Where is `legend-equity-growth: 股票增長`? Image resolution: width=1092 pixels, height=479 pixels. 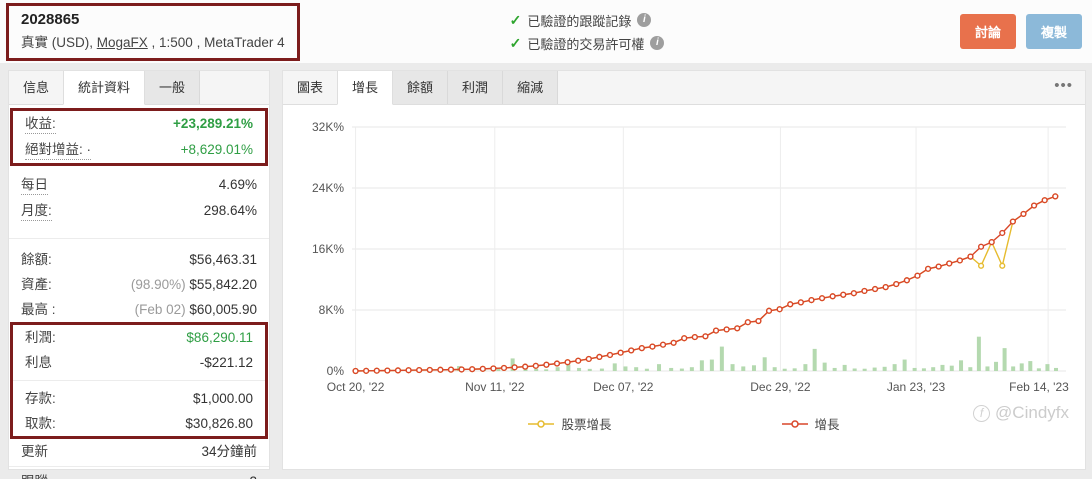 legend-equity-growth: 股票增長 is located at coordinates (570, 423).